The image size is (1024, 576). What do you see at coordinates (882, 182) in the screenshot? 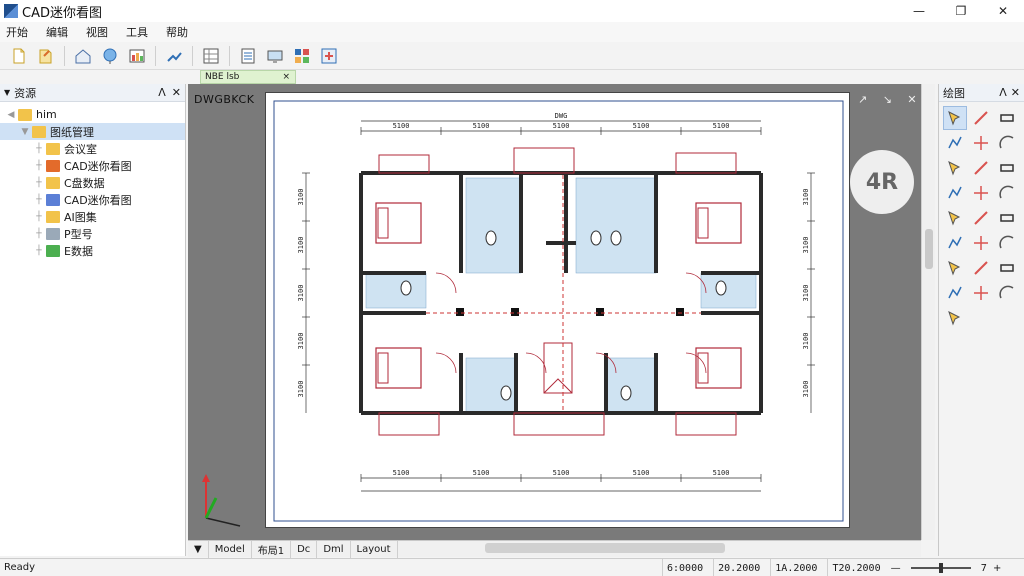
I see `view-cube: 4R` at bounding box center [882, 182].